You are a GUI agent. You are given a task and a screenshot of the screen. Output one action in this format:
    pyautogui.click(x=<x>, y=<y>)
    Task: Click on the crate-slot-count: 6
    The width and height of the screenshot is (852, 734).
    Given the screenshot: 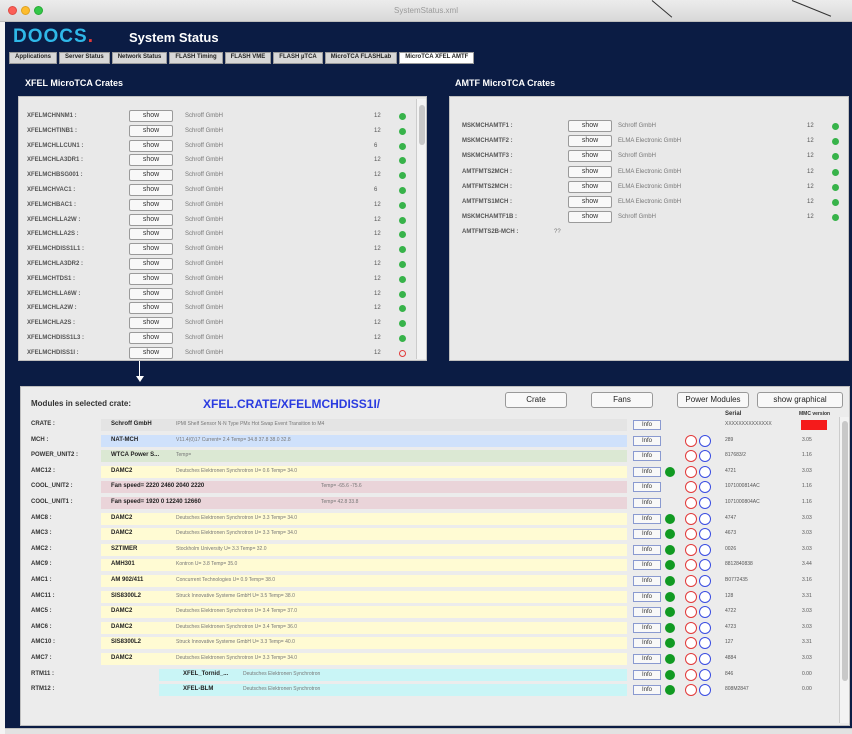 What is the action you would take?
    pyautogui.click(x=376, y=190)
    